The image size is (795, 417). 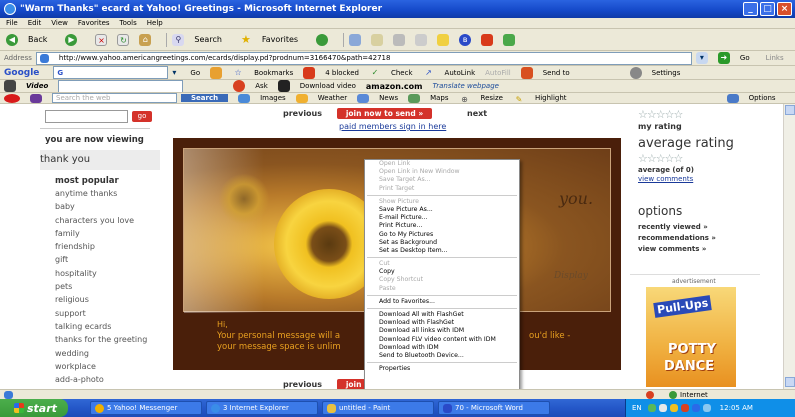 What do you see at coordinates (556, 73) in the screenshot?
I see `send-to-button: Send to` at bounding box center [556, 73].